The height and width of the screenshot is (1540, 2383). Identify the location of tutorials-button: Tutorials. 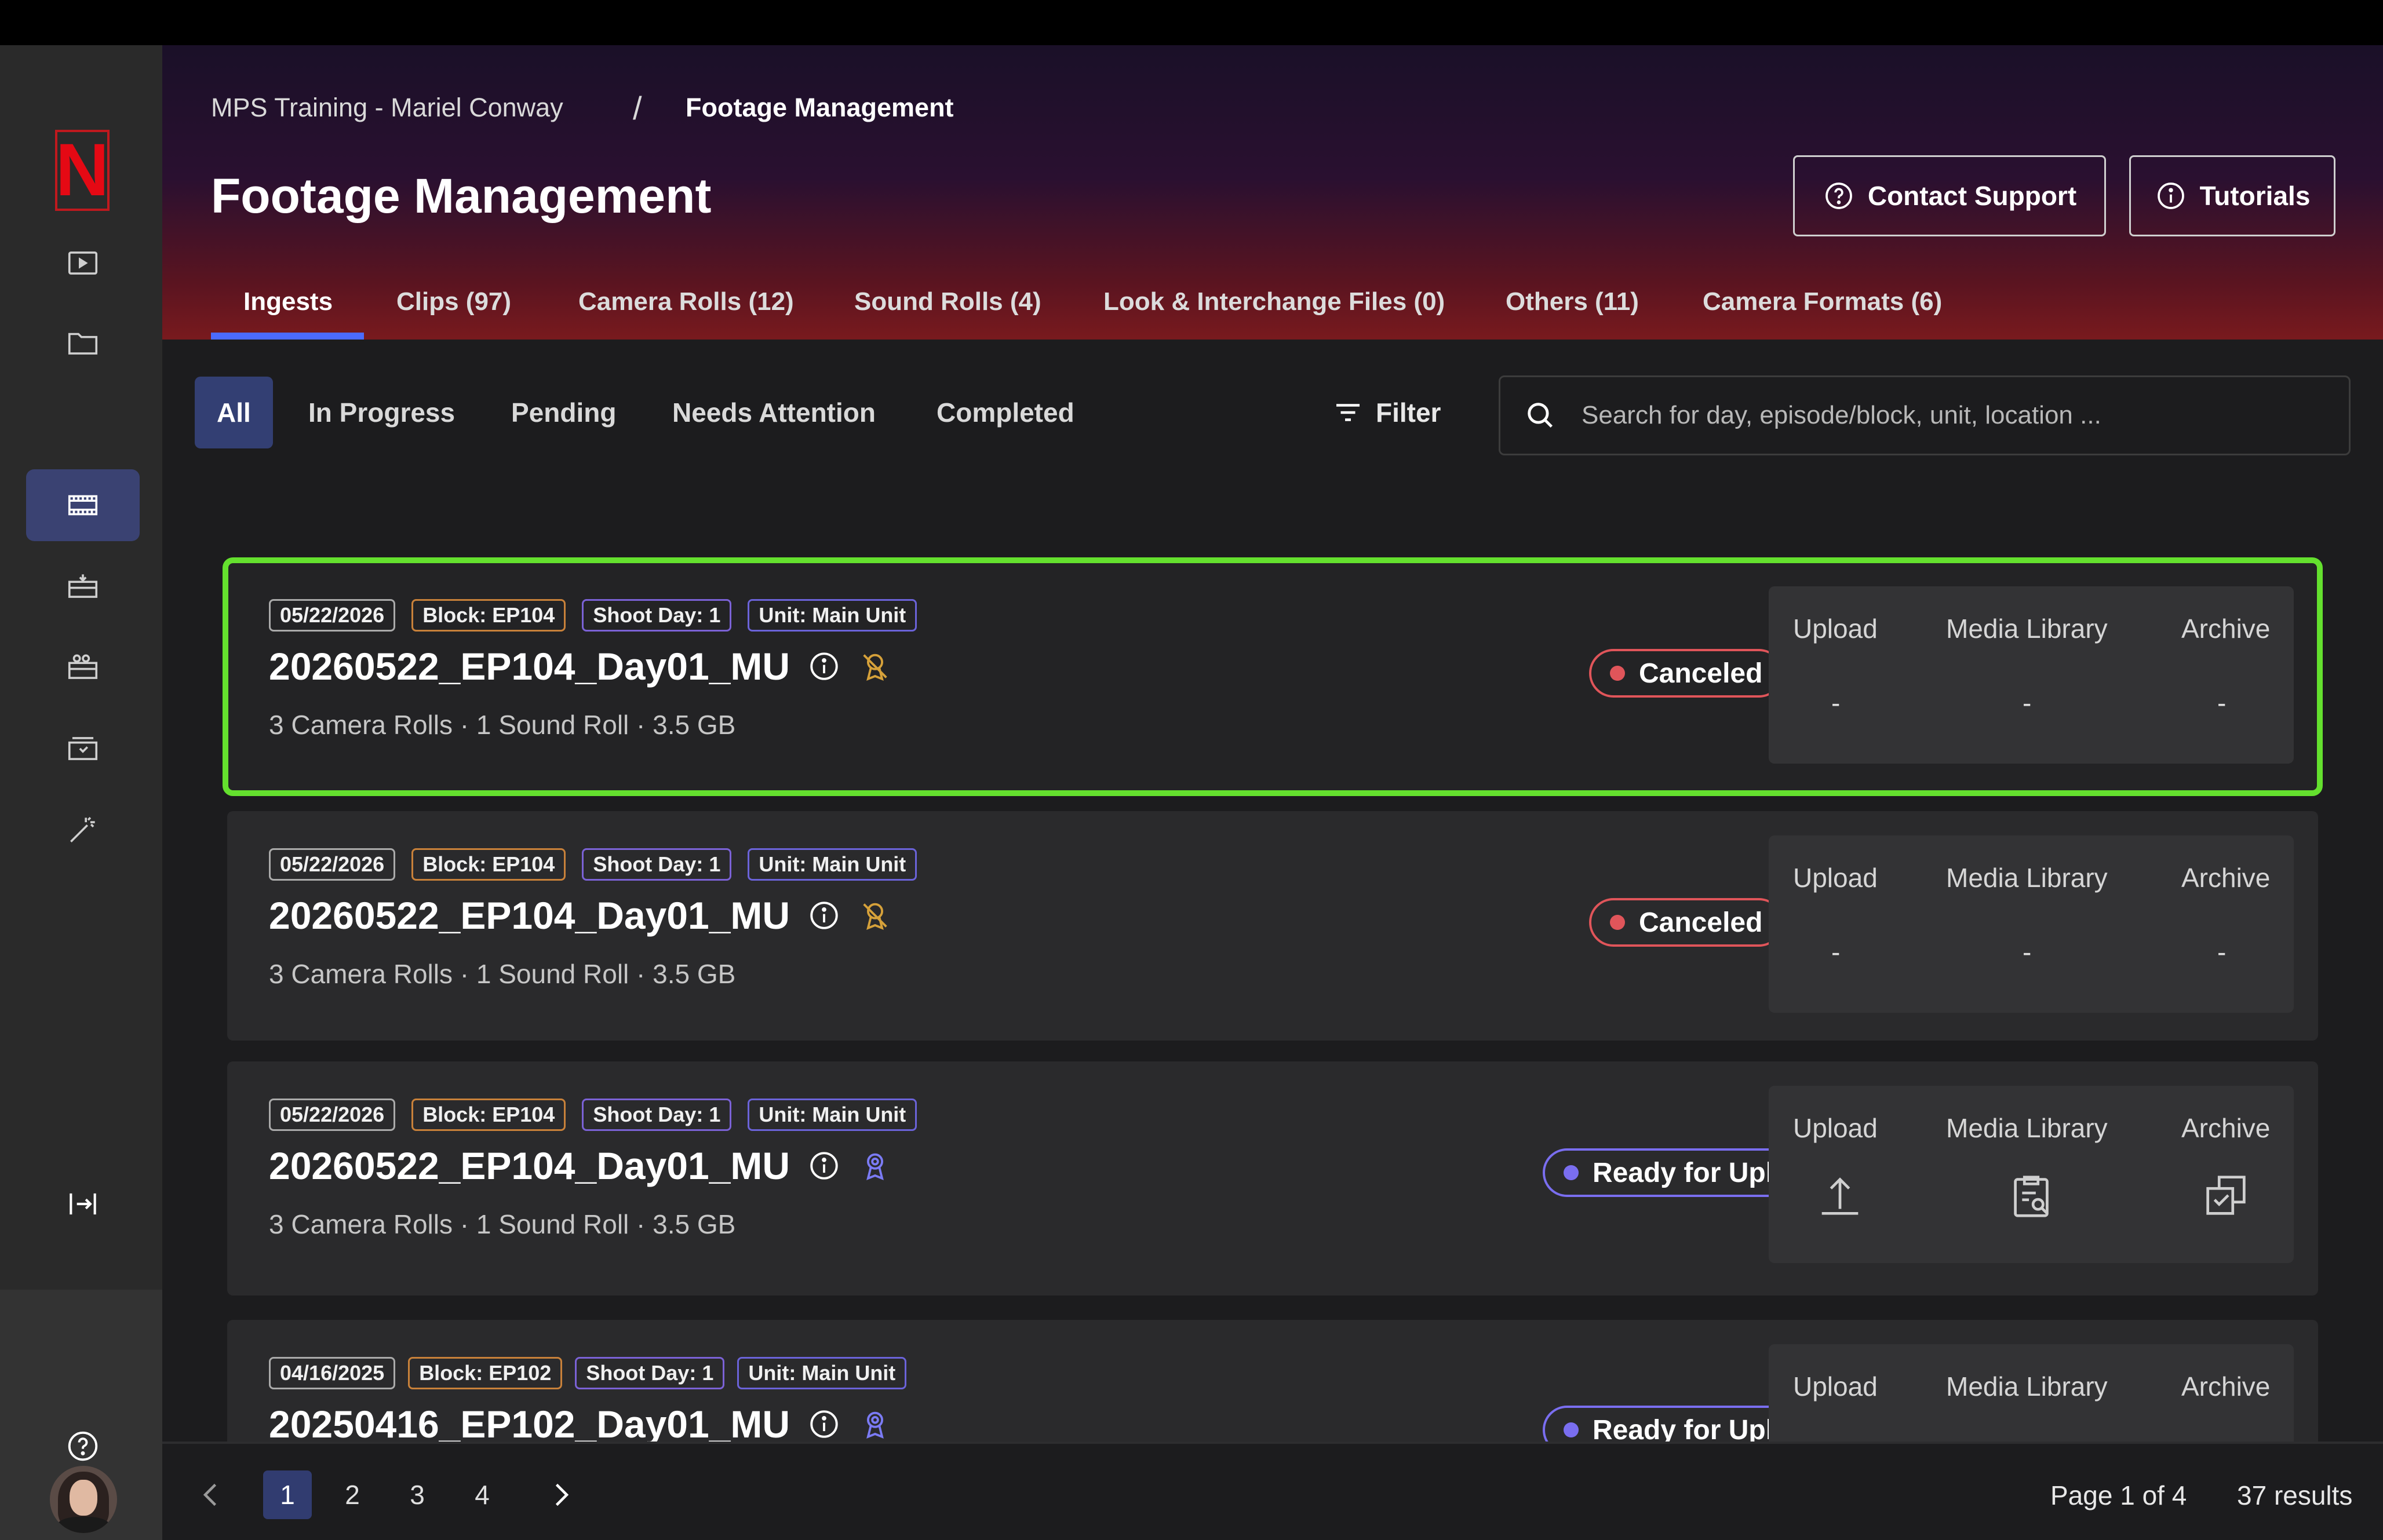
(2232, 195).